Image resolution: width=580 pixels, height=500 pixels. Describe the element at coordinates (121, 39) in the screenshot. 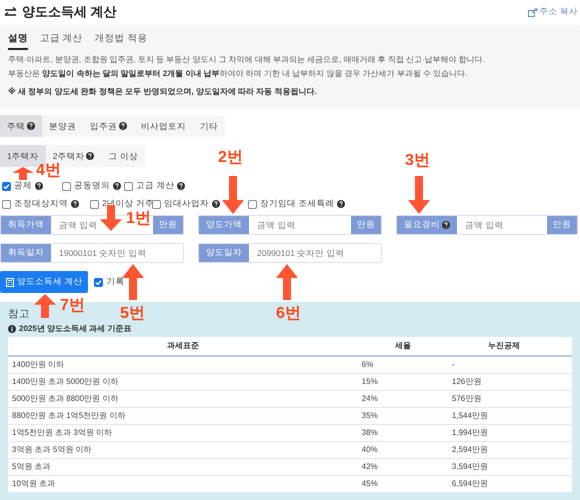

I see `tab: 개정법 적용` at that location.